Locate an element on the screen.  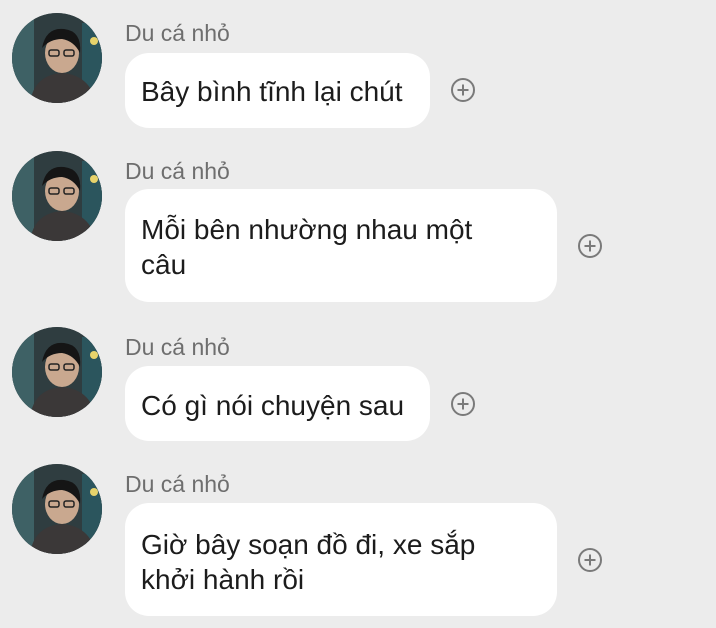
message-text-line: Giờ bây soạn đồ đi, xe sắp is located at coordinates (308, 544).